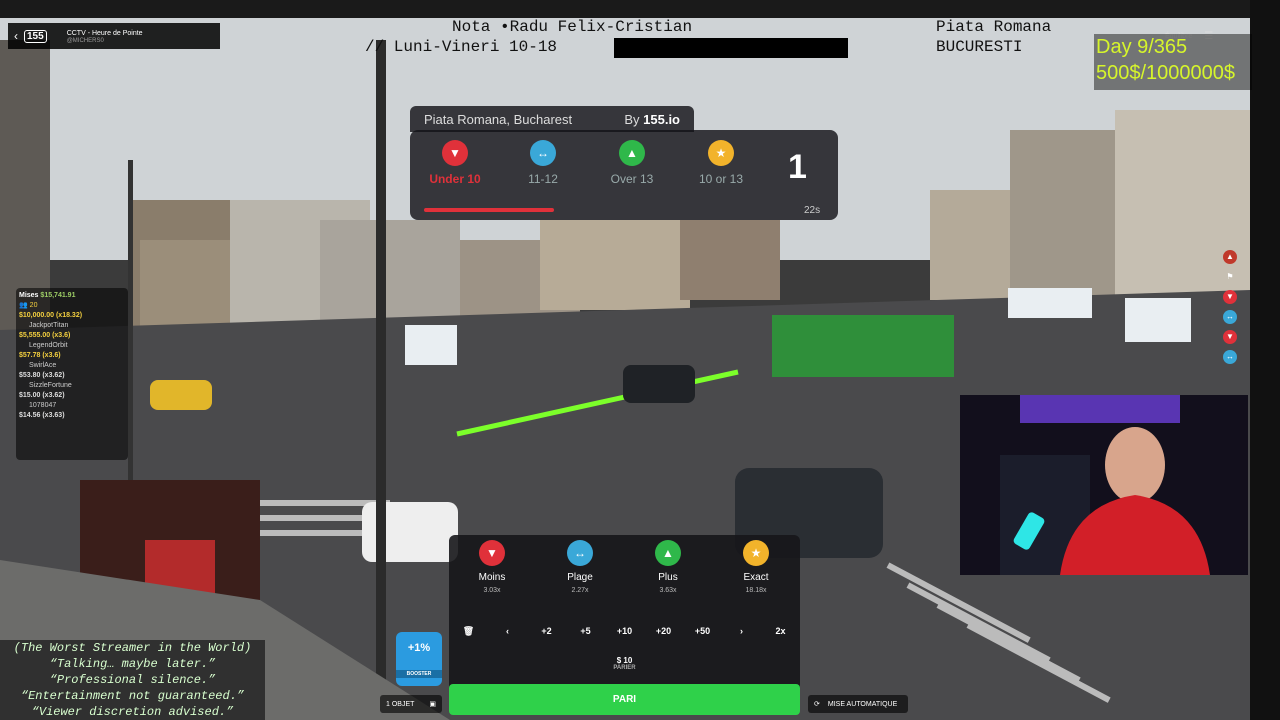 This screenshot has width=1280, height=720. What do you see at coordinates (43, 365) in the screenshot?
I see `bet-entry-user: SwirlAce` at bounding box center [43, 365].